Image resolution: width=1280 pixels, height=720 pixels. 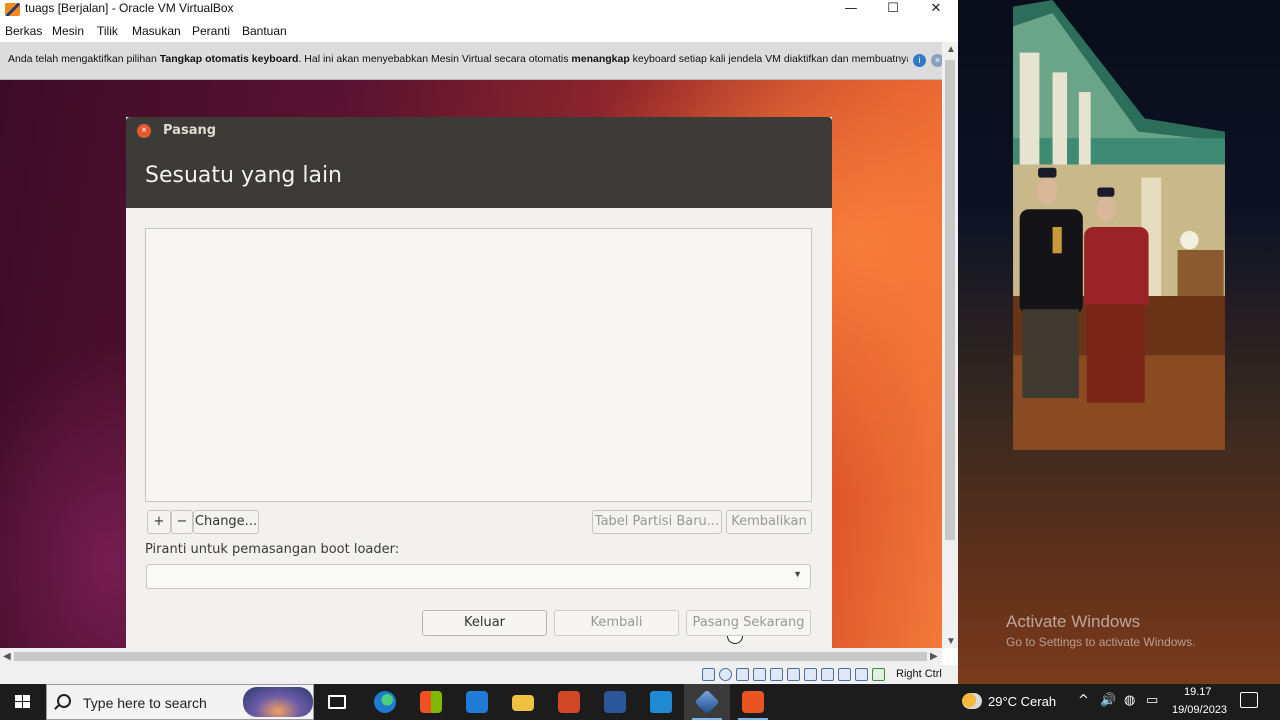 What do you see at coordinates (827, 674) in the screenshot?
I see `recording-icon` at bounding box center [827, 674].